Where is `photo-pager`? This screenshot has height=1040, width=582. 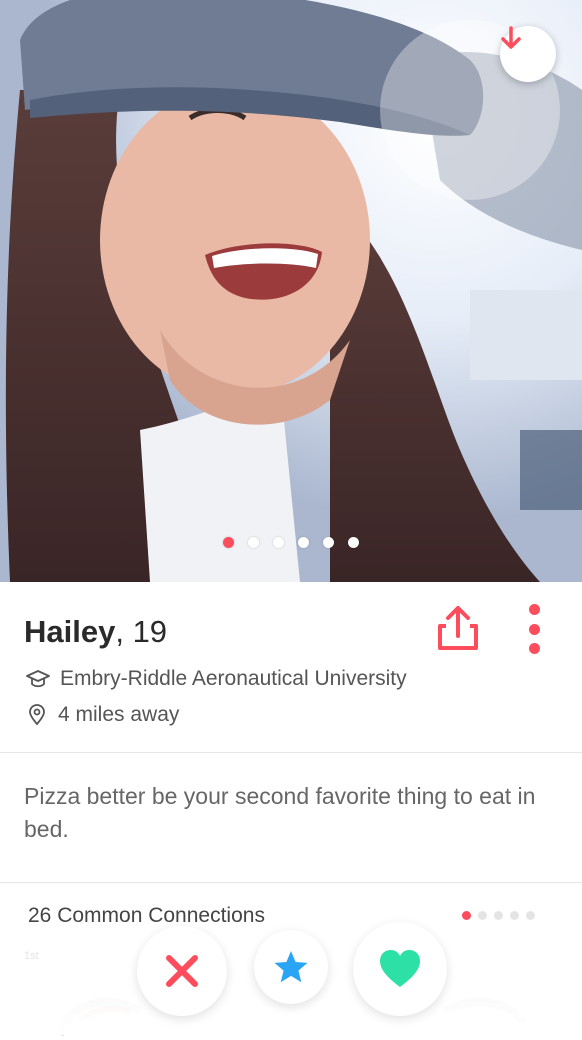
photo-pager is located at coordinates (291, 542).